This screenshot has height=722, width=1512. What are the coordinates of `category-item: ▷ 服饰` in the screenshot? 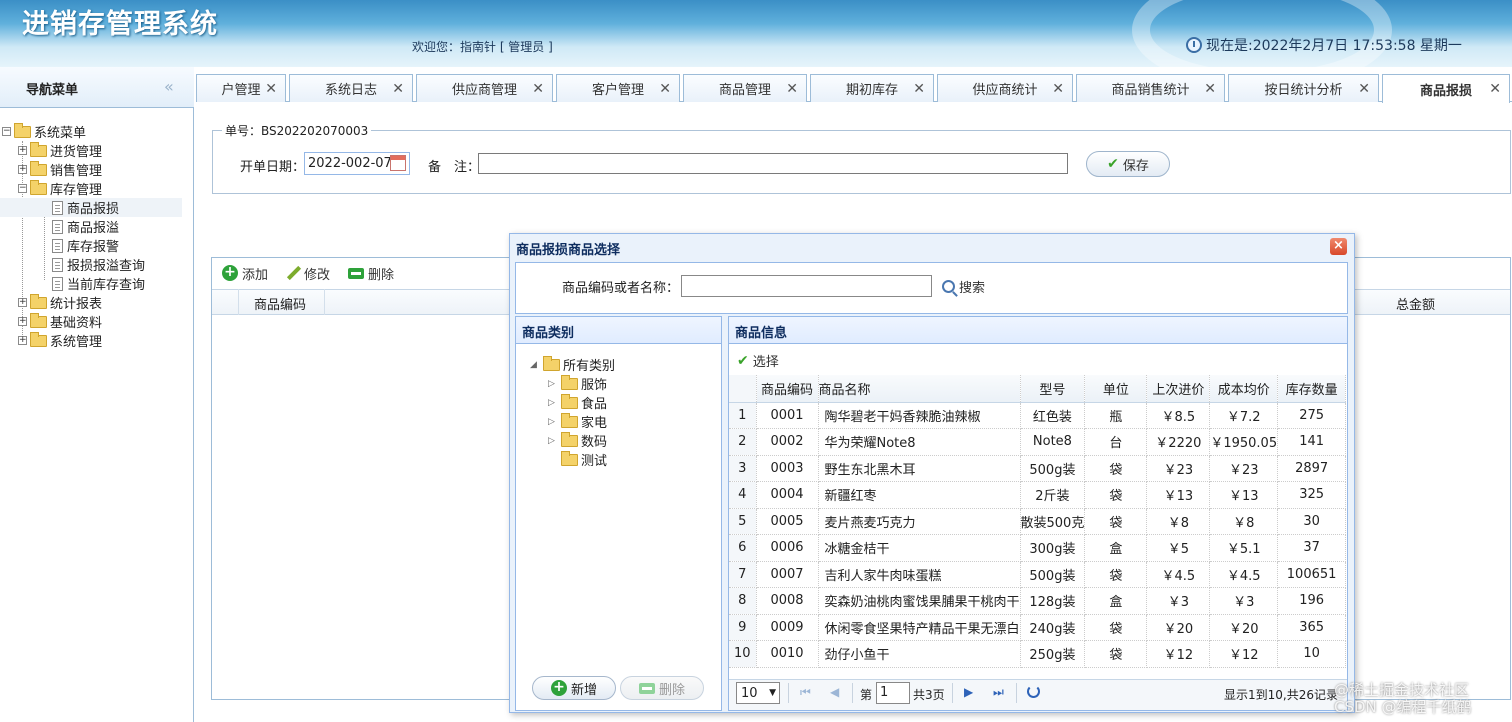 It's located at (577, 383).